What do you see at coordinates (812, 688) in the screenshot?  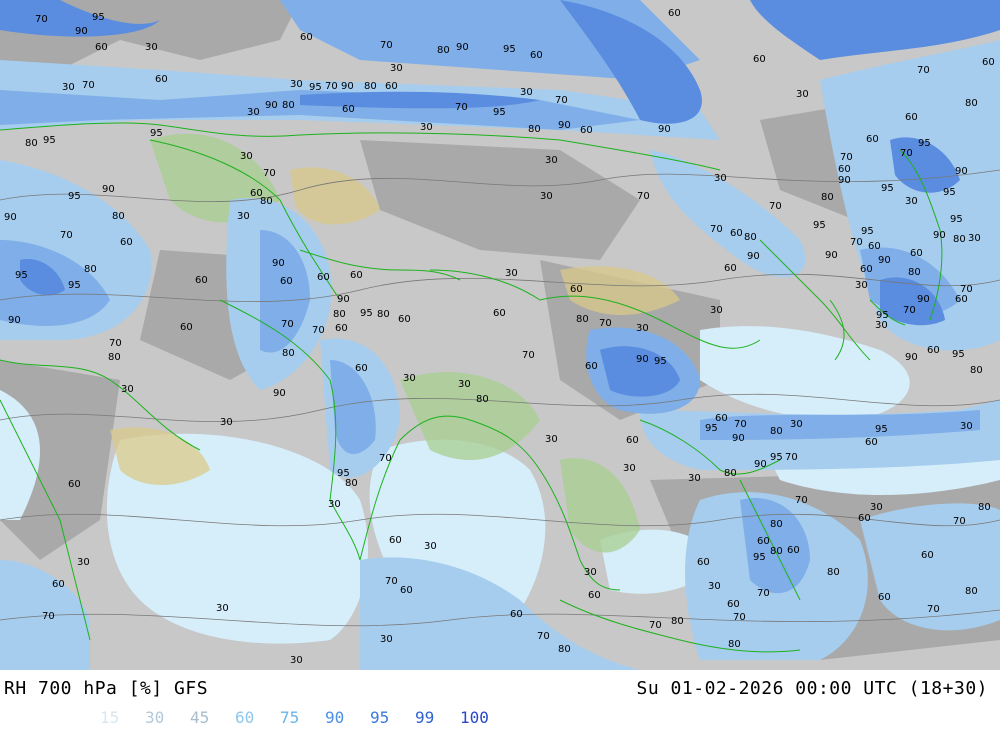 I see `map-datetime: Su 01-02-2026 00:00 UTC (18+30)` at bounding box center [812, 688].